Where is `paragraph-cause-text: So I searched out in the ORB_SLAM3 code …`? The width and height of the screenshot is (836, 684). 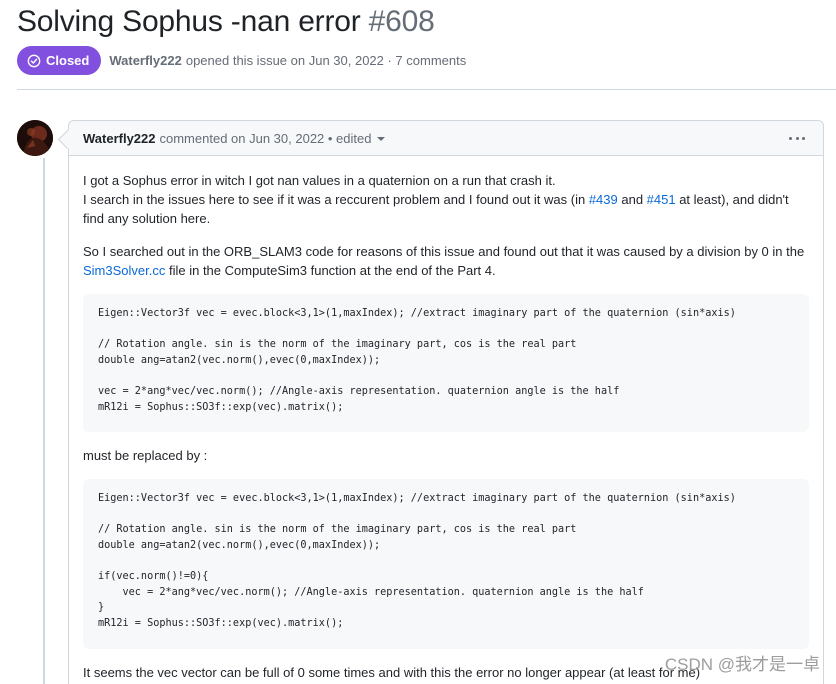 paragraph-cause-text: So I searched out in the ORB_SLAM3 code … is located at coordinates (444, 251).